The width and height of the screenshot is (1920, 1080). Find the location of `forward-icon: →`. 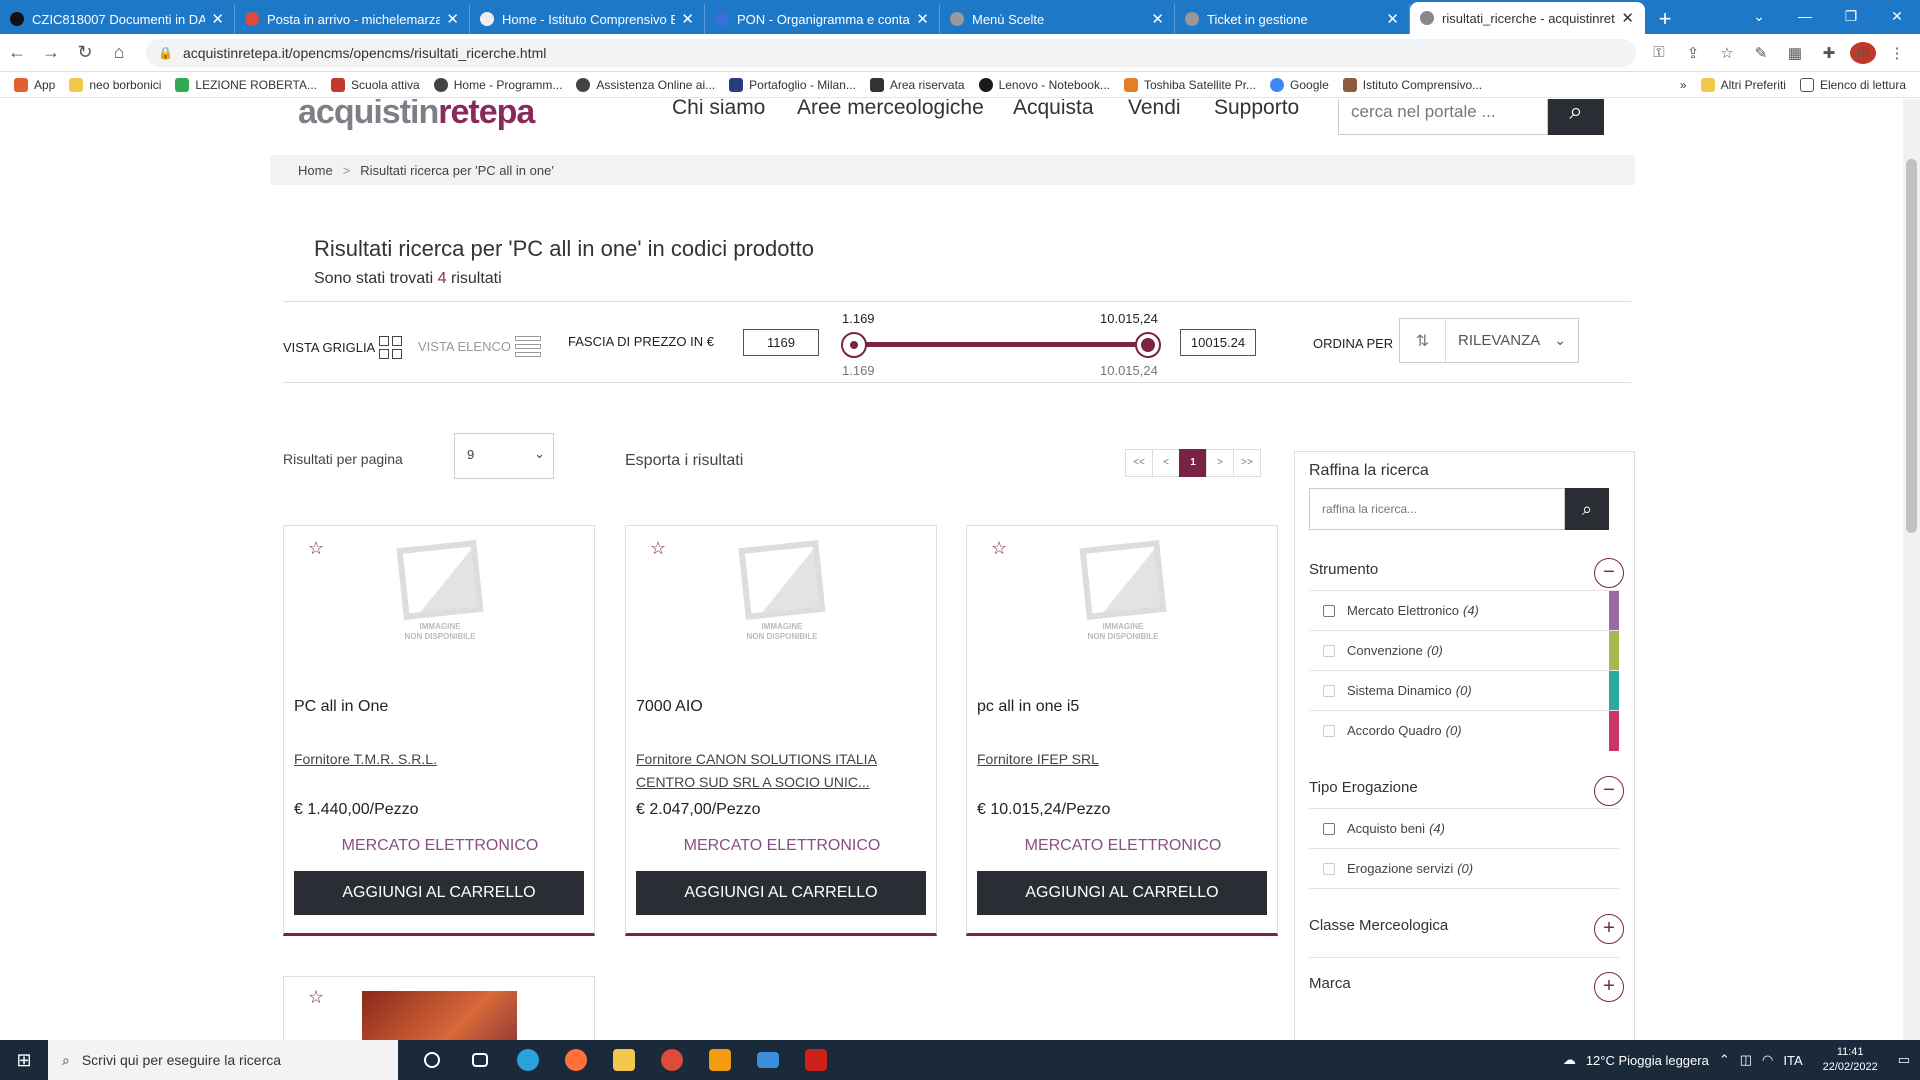

forward-icon: → is located at coordinates (51, 52).